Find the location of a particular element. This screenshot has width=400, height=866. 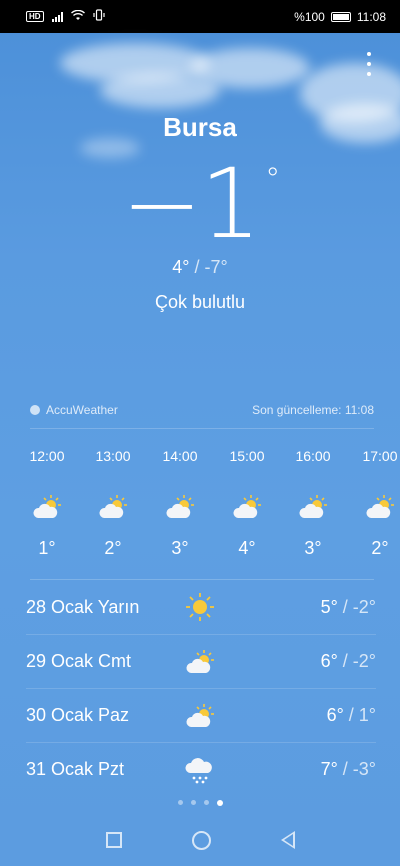

provider-label: AccuWeather is located at coordinates (82, 410).